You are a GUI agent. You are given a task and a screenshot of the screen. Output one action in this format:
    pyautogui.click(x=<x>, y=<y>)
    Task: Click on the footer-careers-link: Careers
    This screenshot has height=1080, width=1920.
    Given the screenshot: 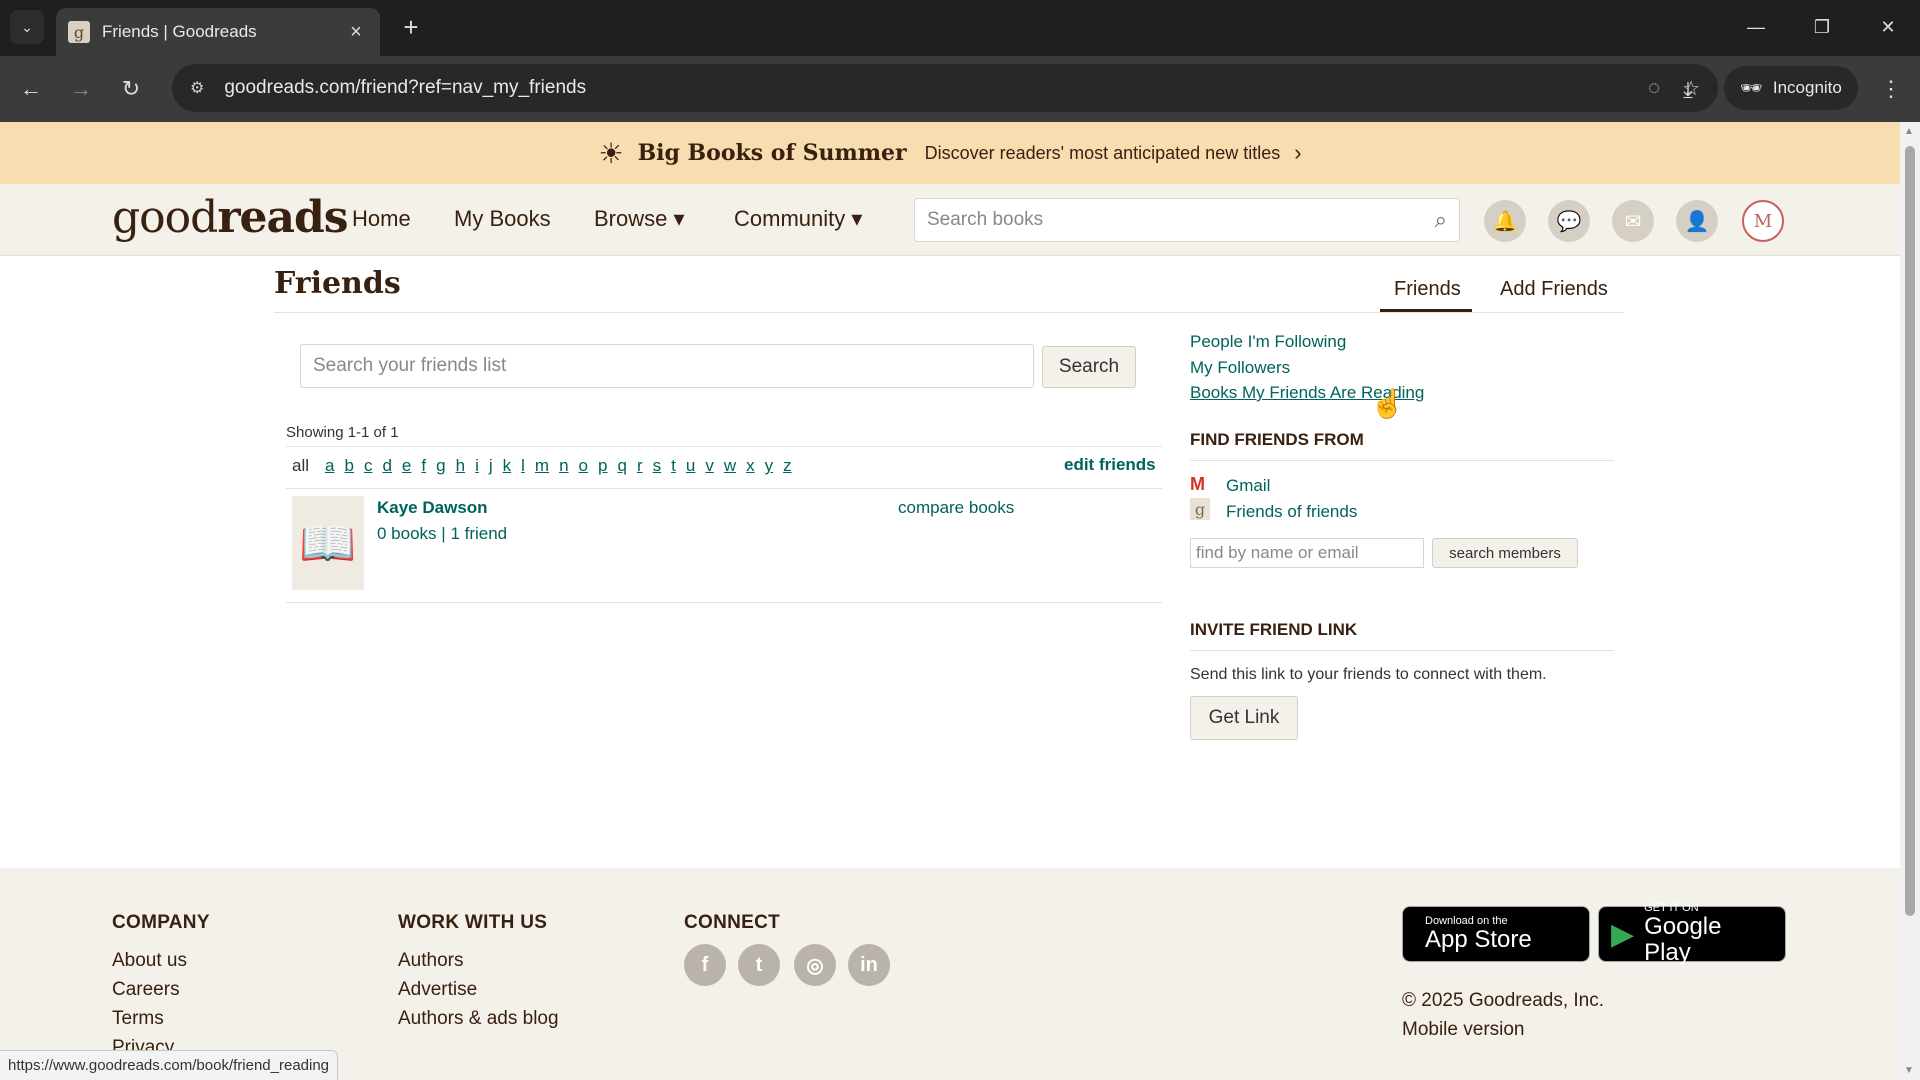 What is the action you would take?
    pyautogui.click(x=146, y=990)
    